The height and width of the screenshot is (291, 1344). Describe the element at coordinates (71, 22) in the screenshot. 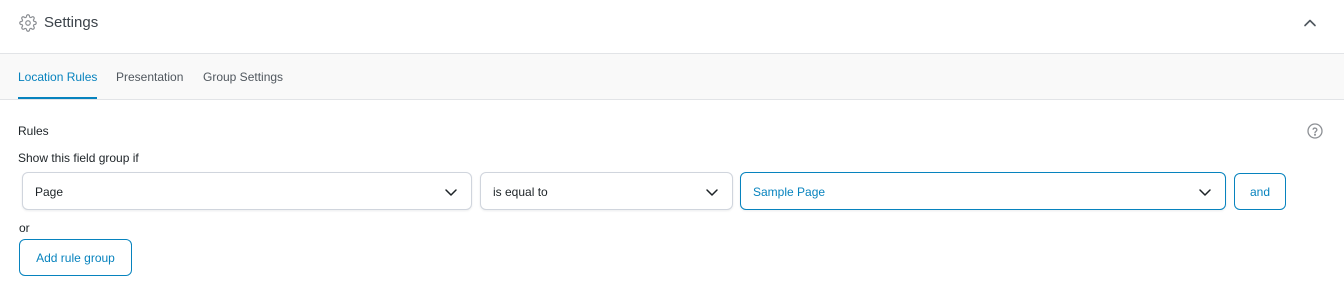

I see `panel-title: Settings` at that location.